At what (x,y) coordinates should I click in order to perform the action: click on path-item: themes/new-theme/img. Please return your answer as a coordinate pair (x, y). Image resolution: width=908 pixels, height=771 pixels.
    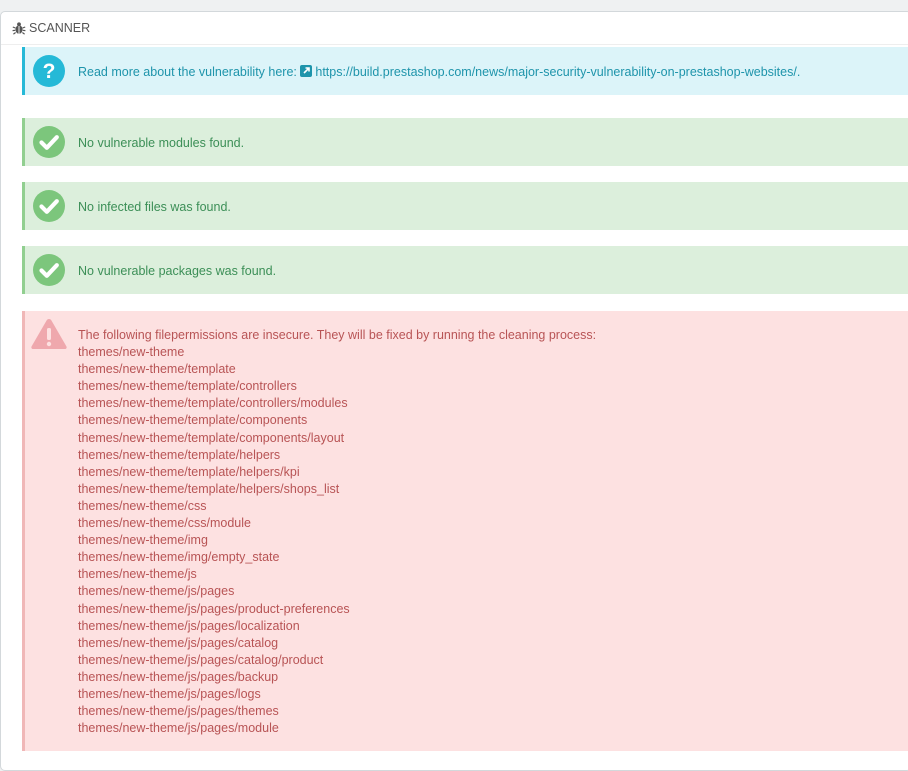
    Looking at the image, I should click on (337, 540).